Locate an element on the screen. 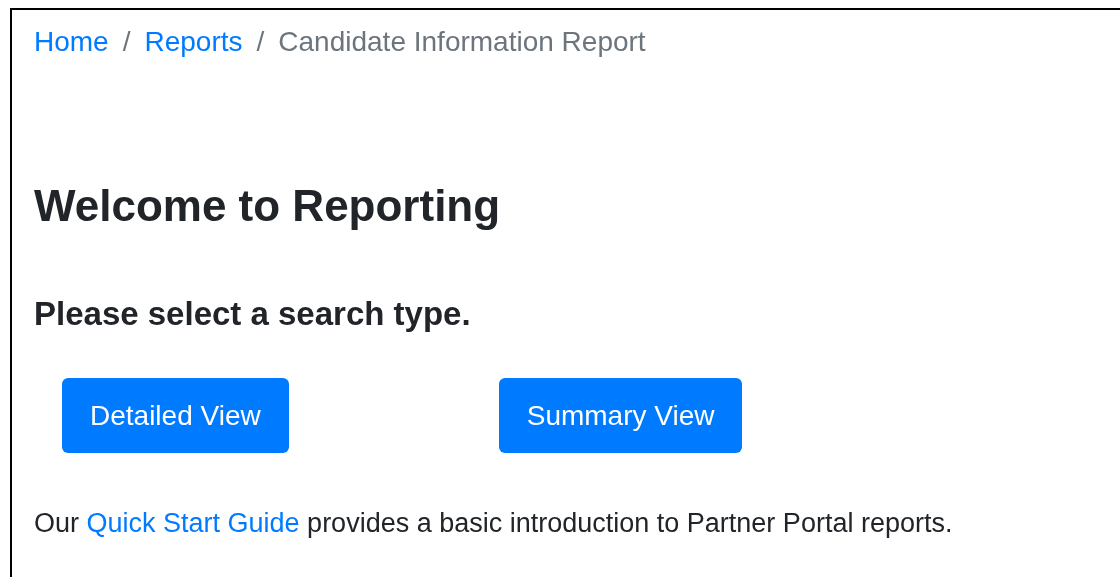 The height and width of the screenshot is (577, 1120). breadcrumb-link: Reports is located at coordinates (193, 42).